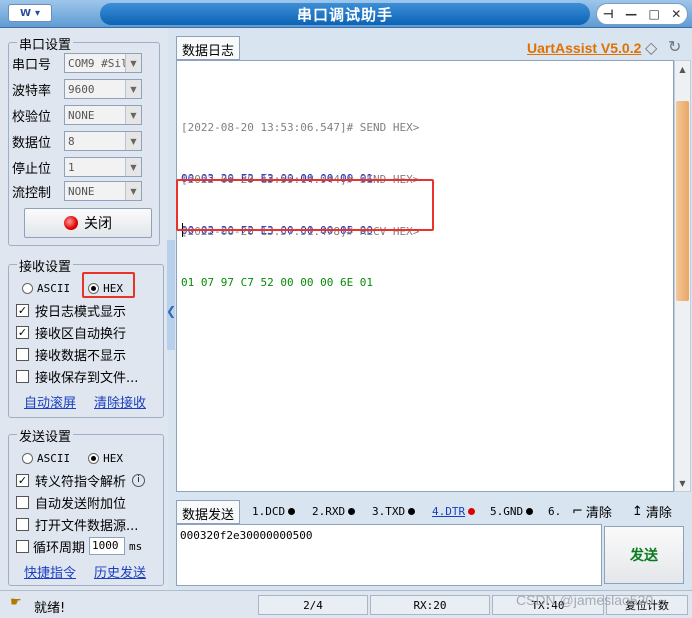 Image resolution: width=692 pixels, height=618 pixels. I want to click on signal-label: 5.GND, so click(507, 511).